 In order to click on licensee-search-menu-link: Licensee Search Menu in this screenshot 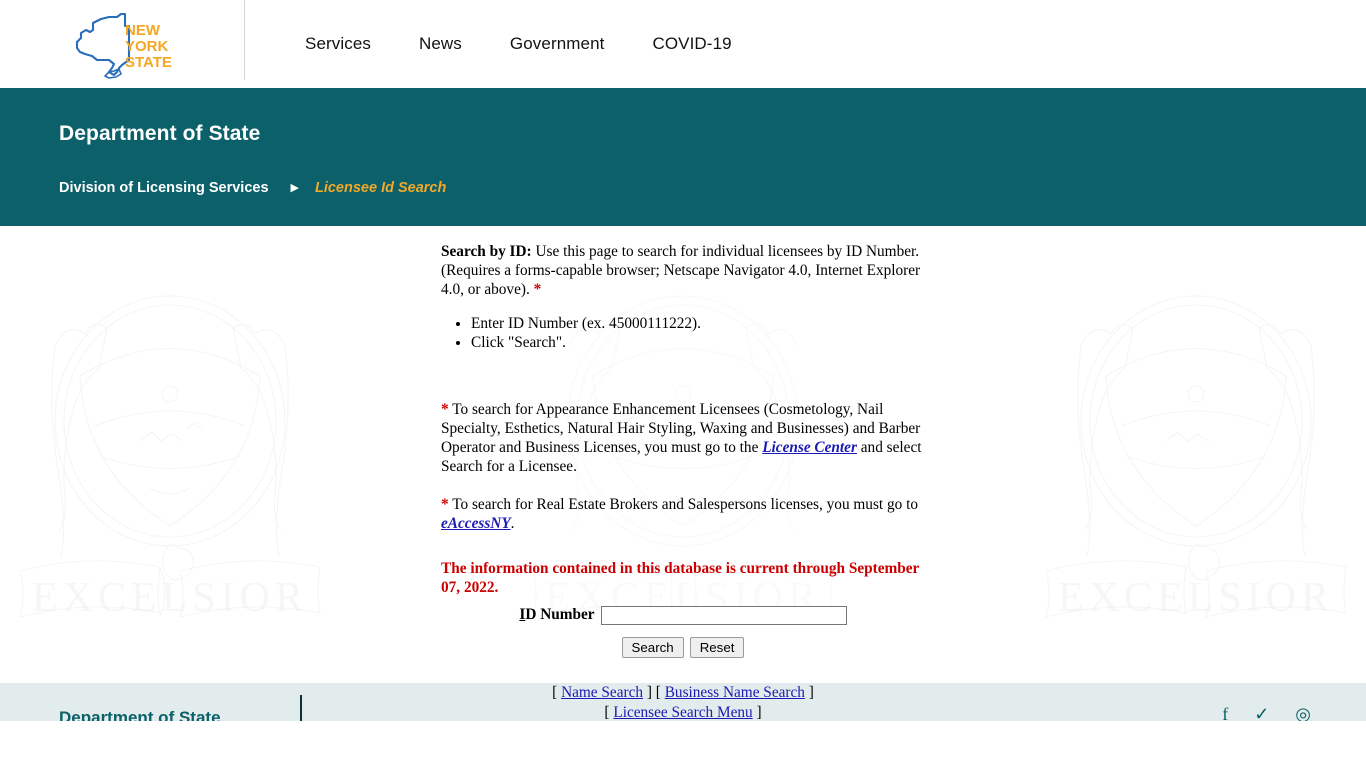, I will do `click(682, 712)`.